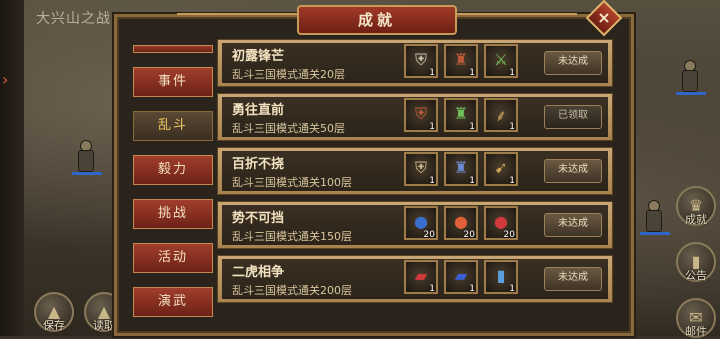 This screenshot has height=339, width=720. I want to click on close-icon: ×, so click(604, 17).